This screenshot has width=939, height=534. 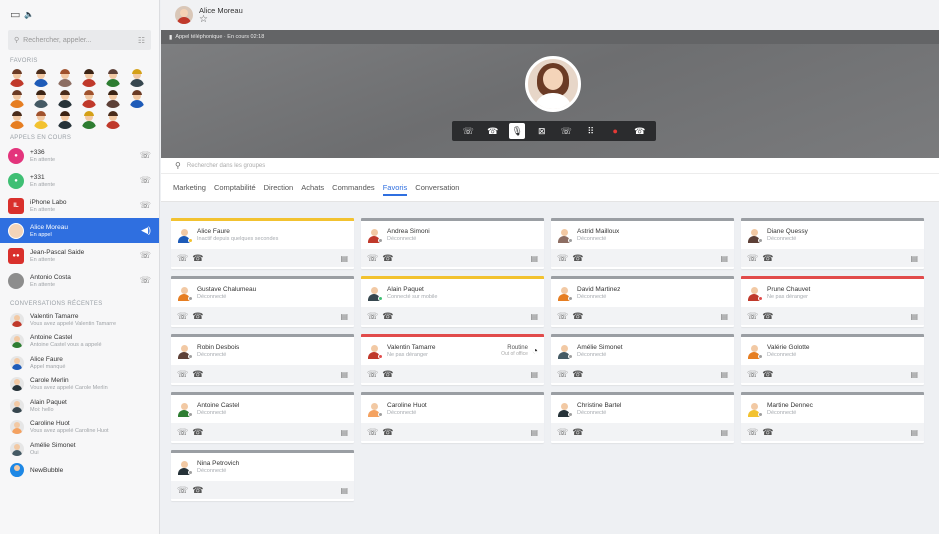 I want to click on routine-icon: ◔, so click(x=535, y=351).